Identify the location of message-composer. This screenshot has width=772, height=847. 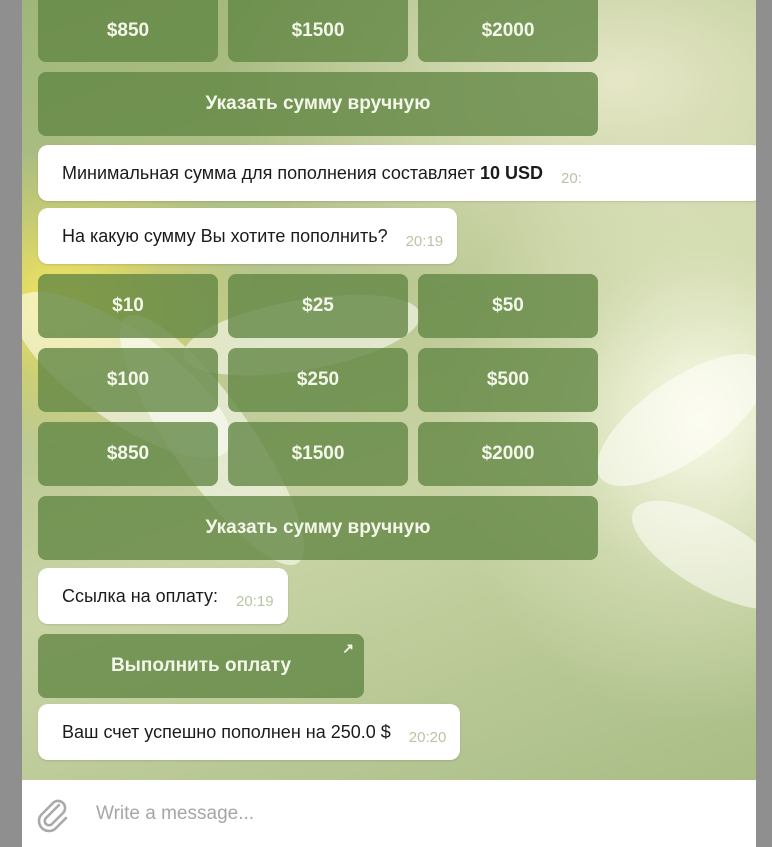
(389, 813).